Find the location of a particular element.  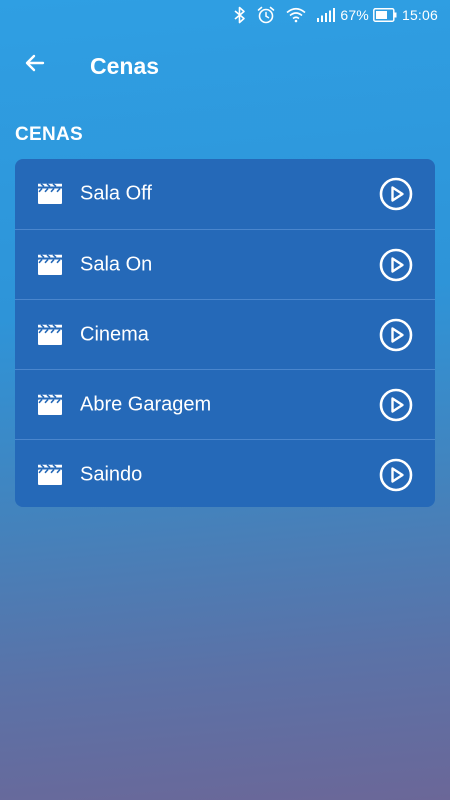

scene-item-sala-on: Sala On is located at coordinates (225, 264).